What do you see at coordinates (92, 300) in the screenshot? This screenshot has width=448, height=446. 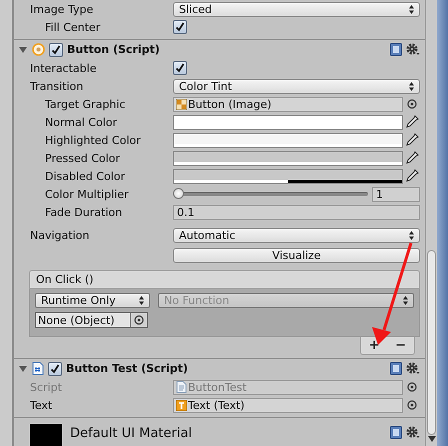 I see `dropdown: Runtime Only` at bounding box center [92, 300].